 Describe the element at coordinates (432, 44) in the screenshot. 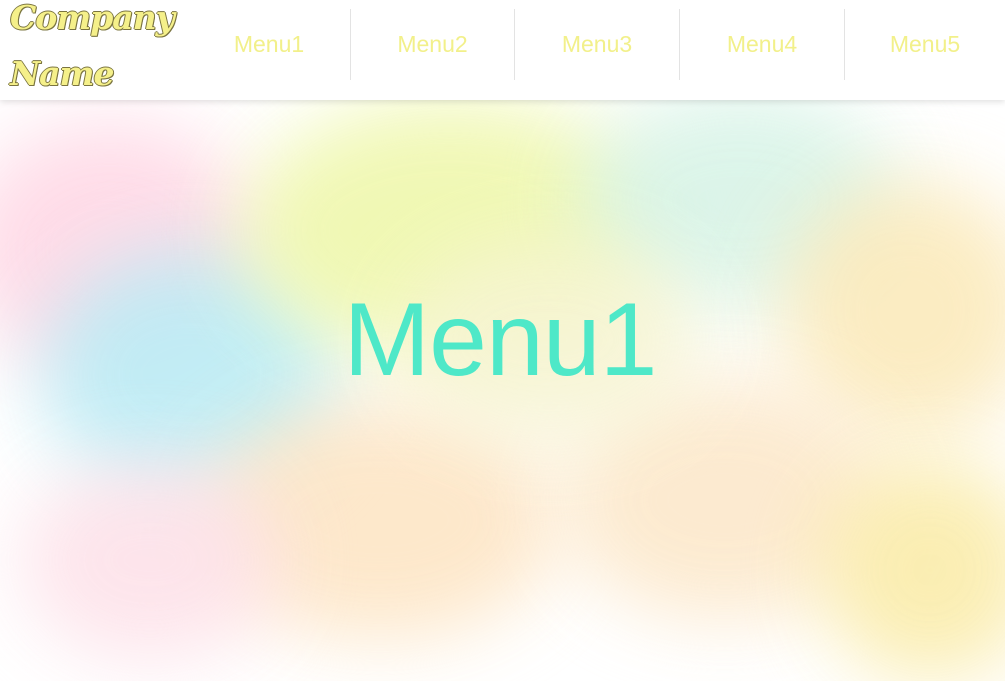

I see `nav-item-menu2: Menu2` at that location.